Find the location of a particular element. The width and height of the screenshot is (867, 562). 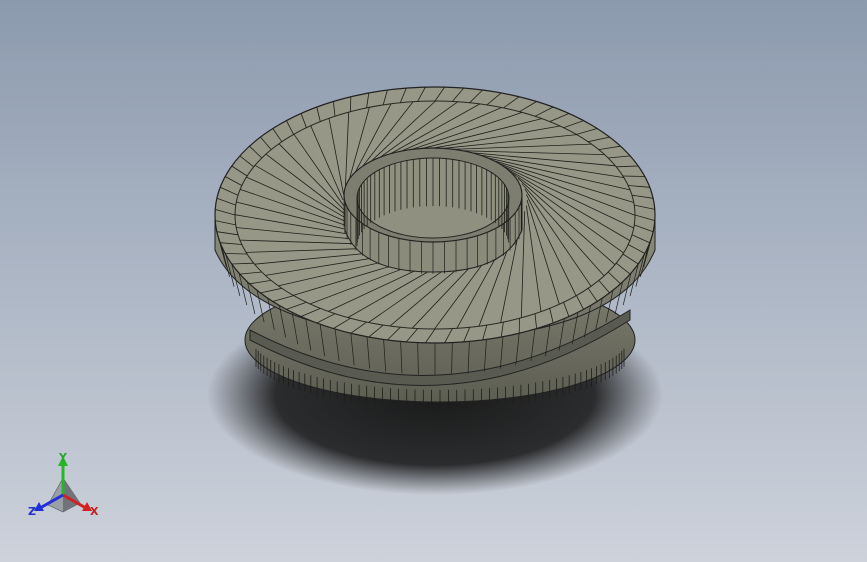

triad-z-label: Z is located at coordinates (32, 511).